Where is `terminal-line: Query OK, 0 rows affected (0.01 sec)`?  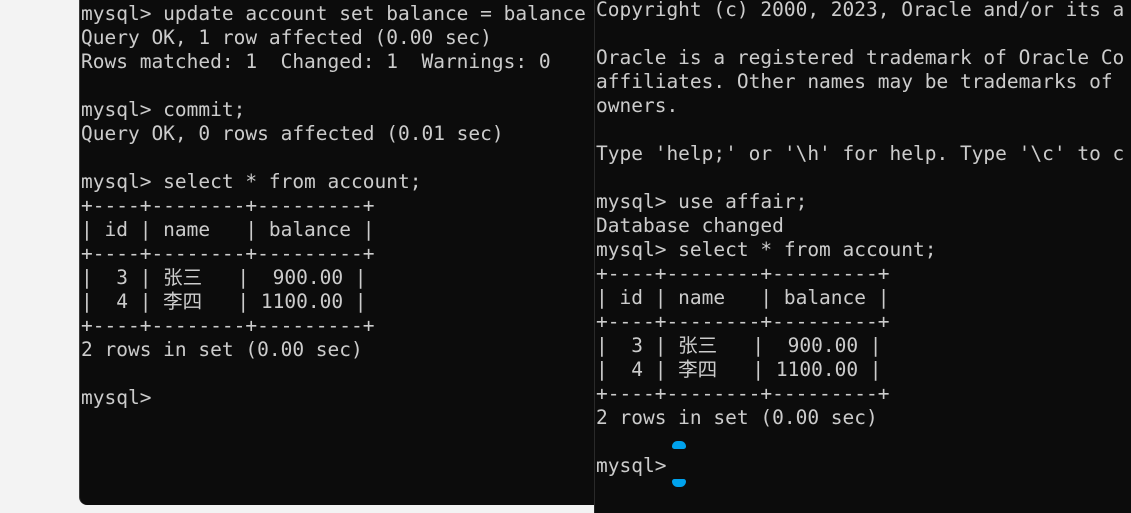 terminal-line: Query OK, 0 rows affected (0.01 sec) is located at coordinates (292, 133).